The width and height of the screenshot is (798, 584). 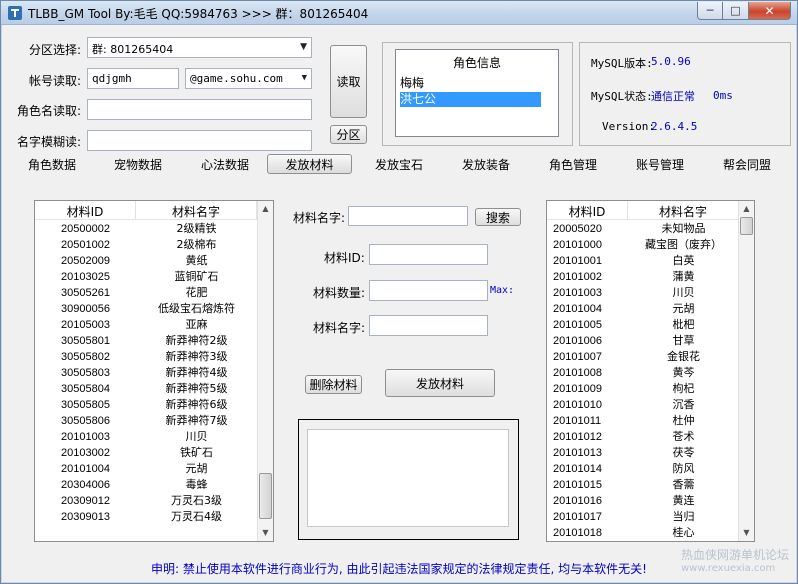 What do you see at coordinates (643, 277) in the screenshot?
I see `table-row: 20101002 蒲黄` at bounding box center [643, 277].